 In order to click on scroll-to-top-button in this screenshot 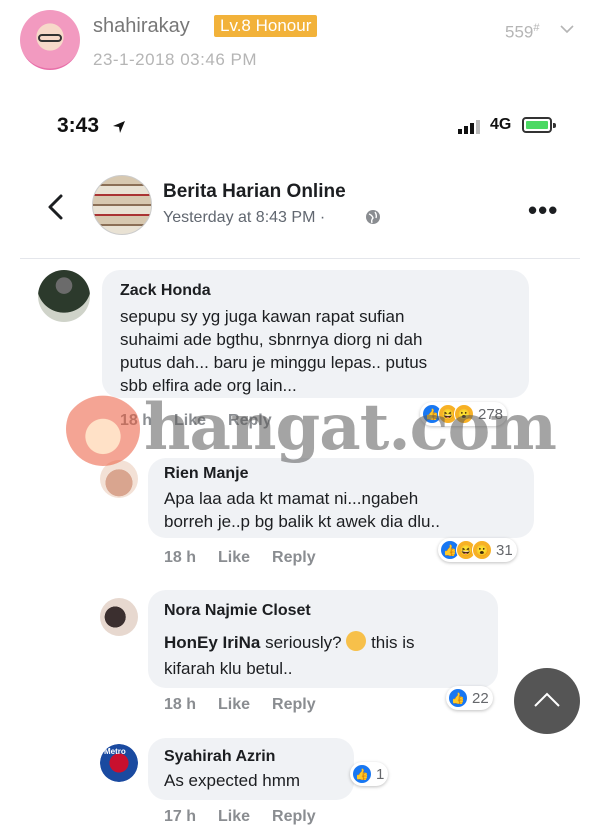, I will do `click(547, 701)`.